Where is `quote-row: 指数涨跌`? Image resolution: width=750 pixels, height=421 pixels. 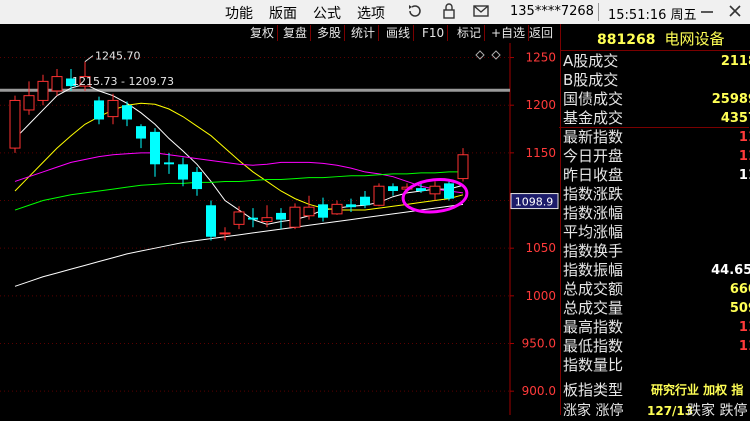
quote-row: 指数涨跌 is located at coordinates (656, 194).